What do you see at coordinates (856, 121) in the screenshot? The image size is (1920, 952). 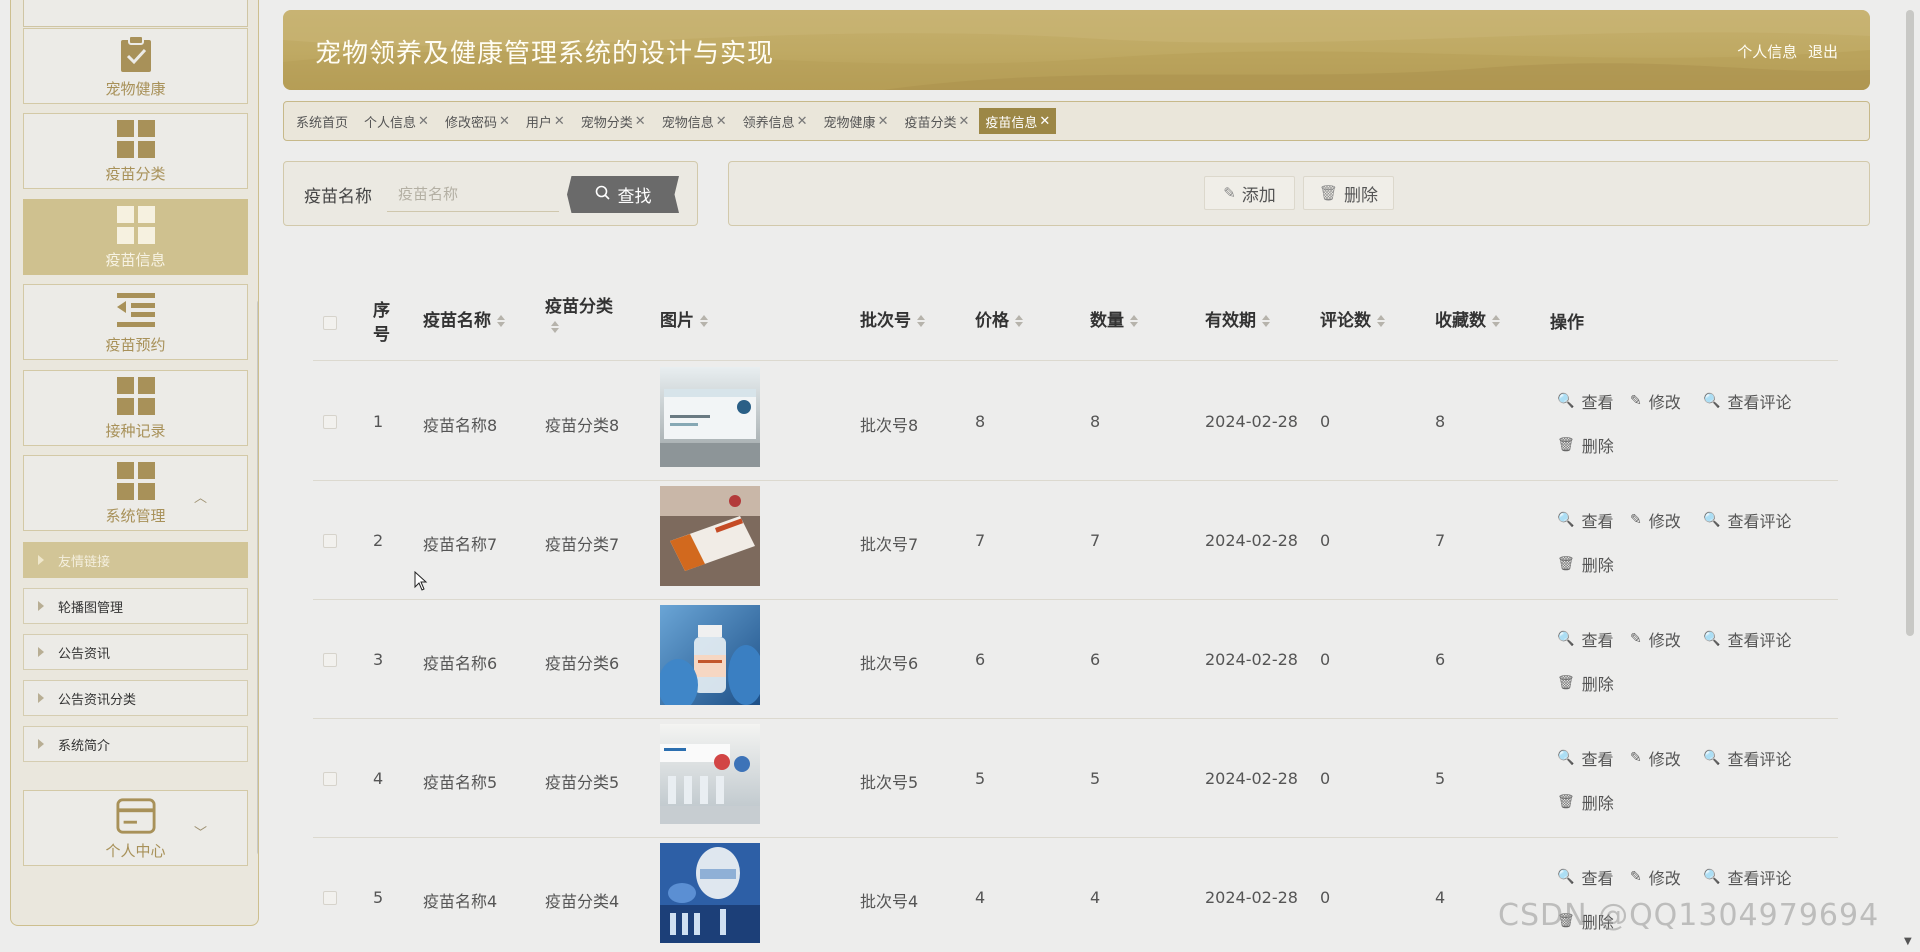 I see `tab-pet-health: 宠物健康 ✕` at bounding box center [856, 121].